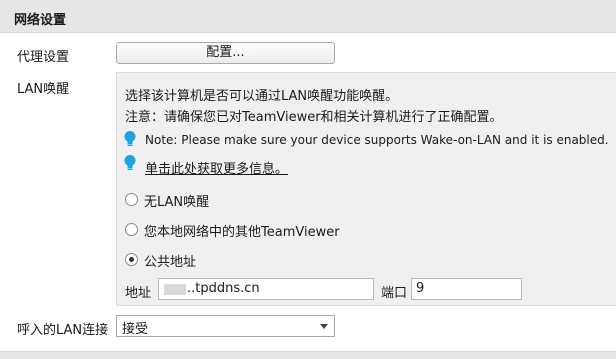 The width and height of the screenshot is (616, 359). I want to click on lan-wake-label: LAN唤醒, so click(43, 89).